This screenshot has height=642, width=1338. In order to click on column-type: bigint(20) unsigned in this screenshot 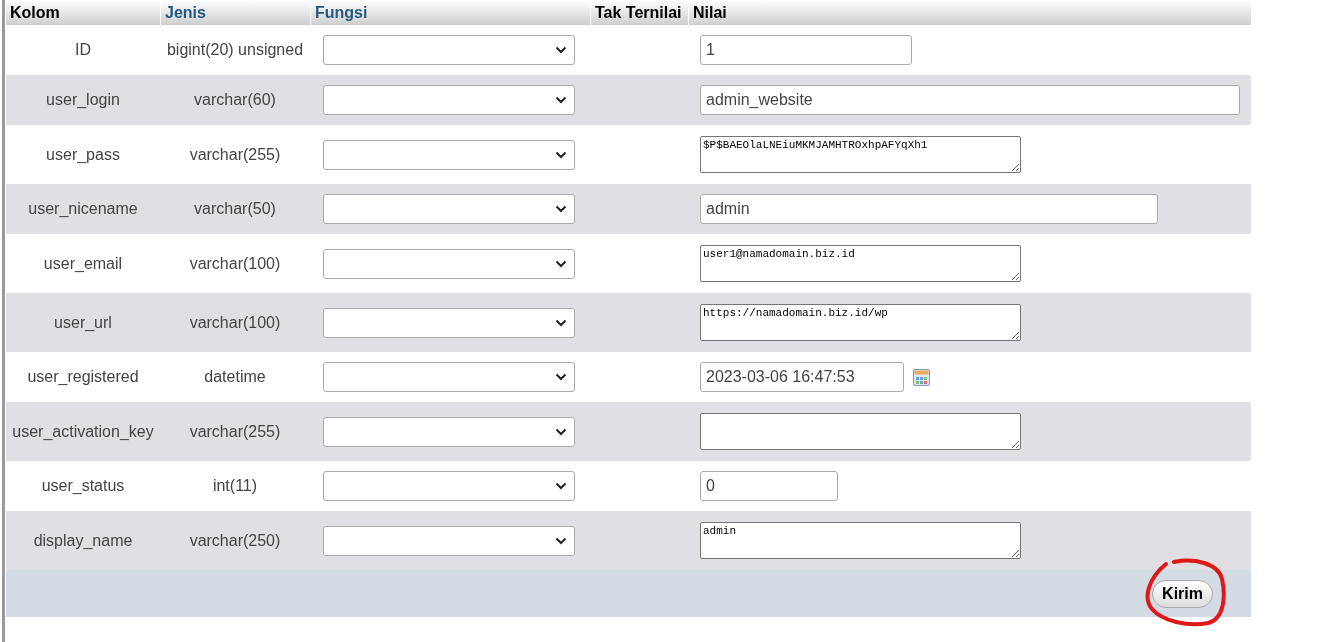, I will do `click(235, 50)`.